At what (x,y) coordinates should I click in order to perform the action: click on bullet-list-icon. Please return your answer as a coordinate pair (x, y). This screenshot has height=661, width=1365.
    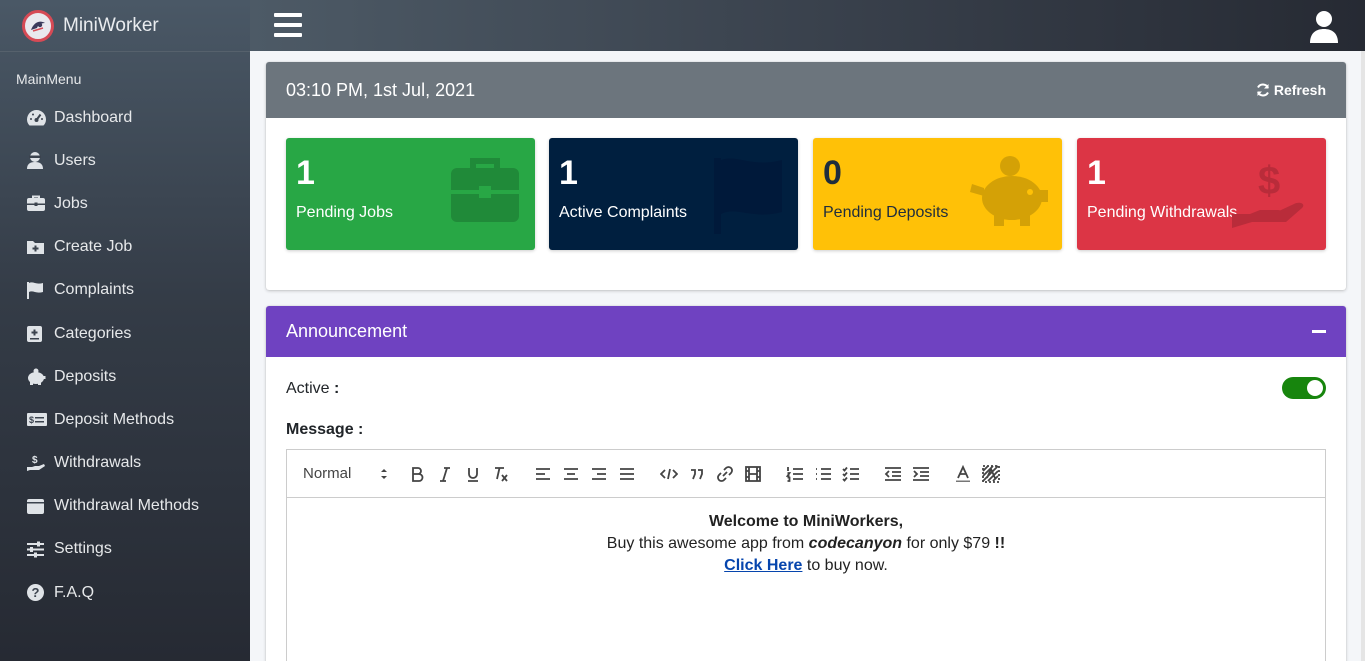
    Looking at the image, I should click on (823, 473).